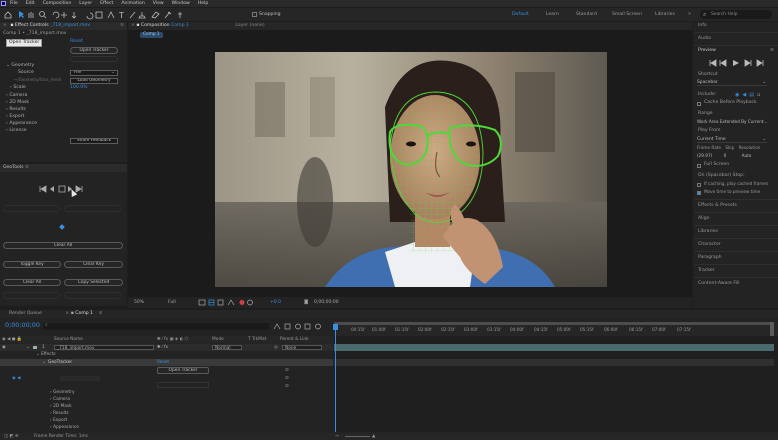  I want to click on tl-group-results: › Results, so click(59, 414).